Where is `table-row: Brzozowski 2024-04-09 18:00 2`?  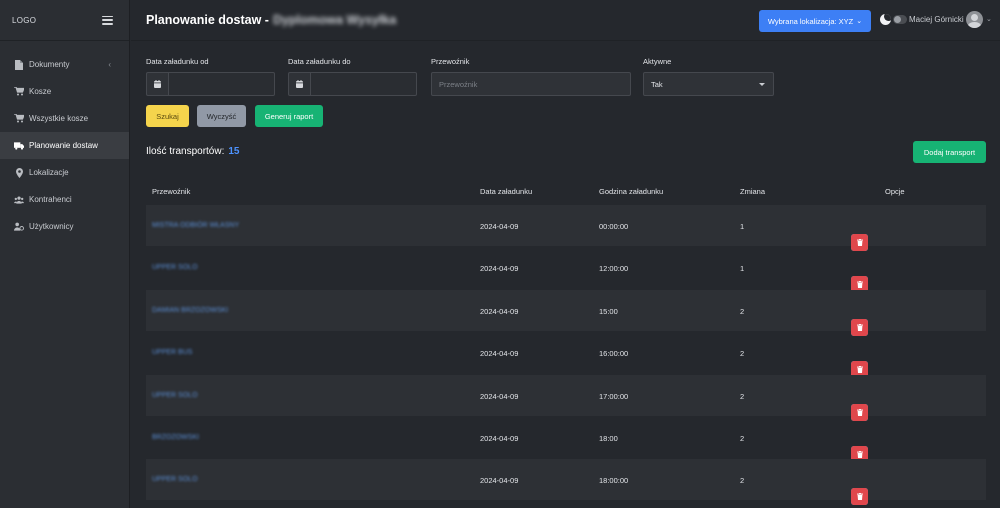 table-row: Brzozowski 2024-04-09 18:00 2 is located at coordinates (566, 440).